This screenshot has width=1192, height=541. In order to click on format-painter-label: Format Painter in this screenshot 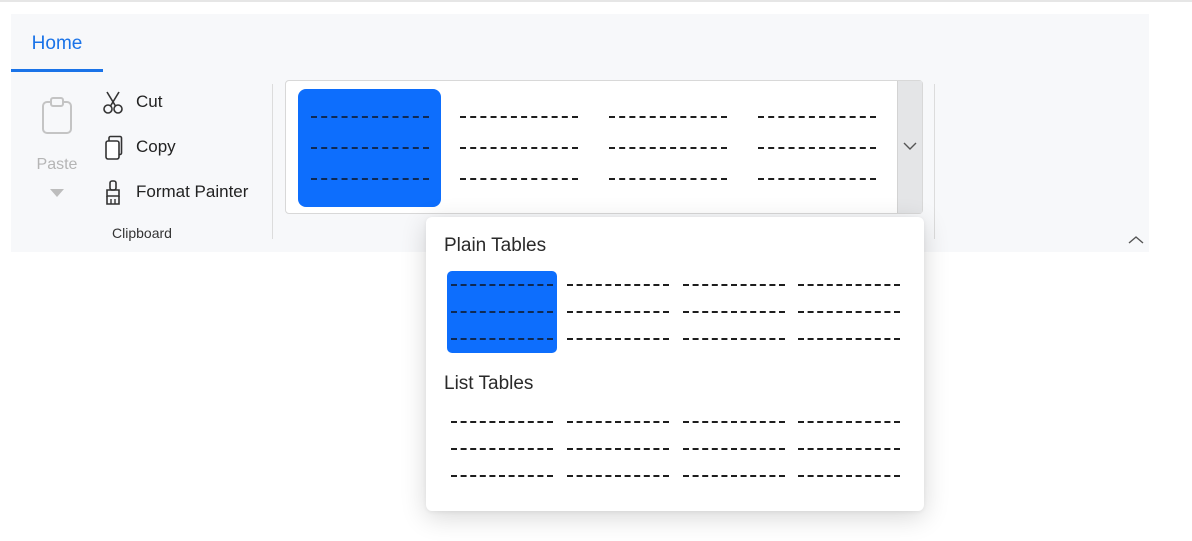, I will do `click(192, 191)`.